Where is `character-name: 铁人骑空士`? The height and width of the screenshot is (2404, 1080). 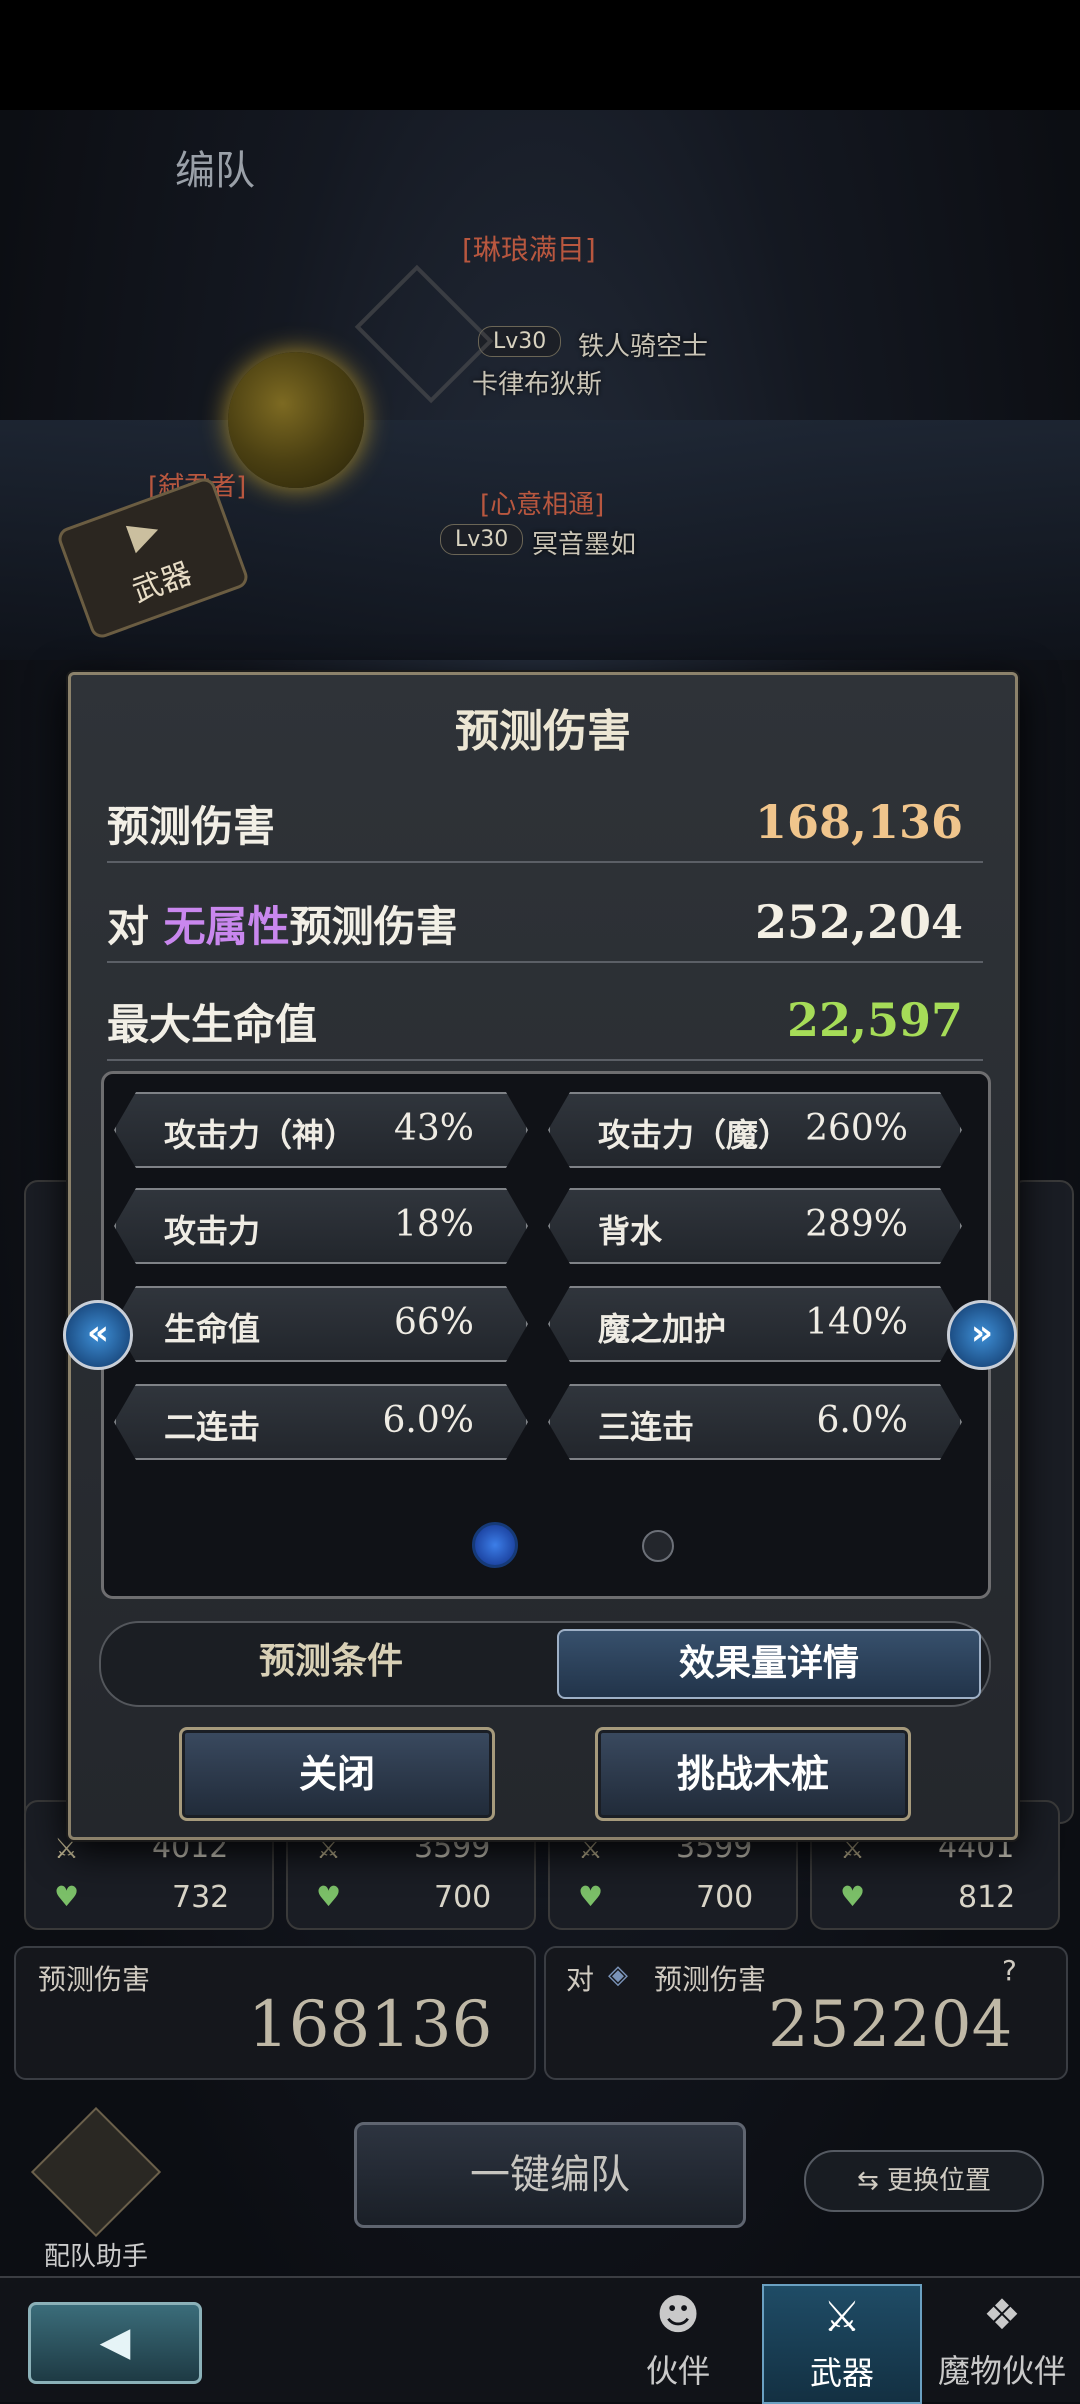 character-name: 铁人骑空士 is located at coordinates (643, 347).